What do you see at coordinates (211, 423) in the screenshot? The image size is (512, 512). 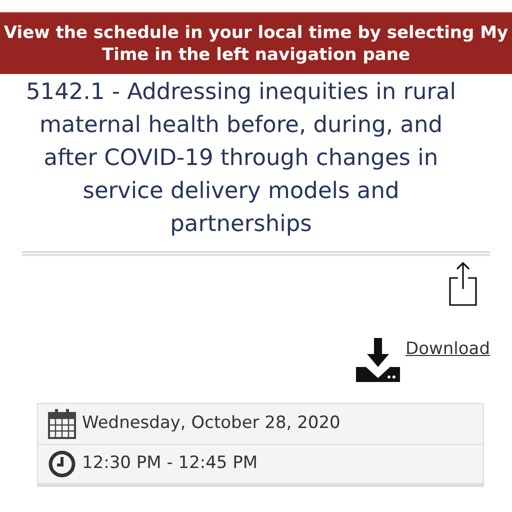 I see `date-text: Wednesday, October 28, 2020` at bounding box center [211, 423].